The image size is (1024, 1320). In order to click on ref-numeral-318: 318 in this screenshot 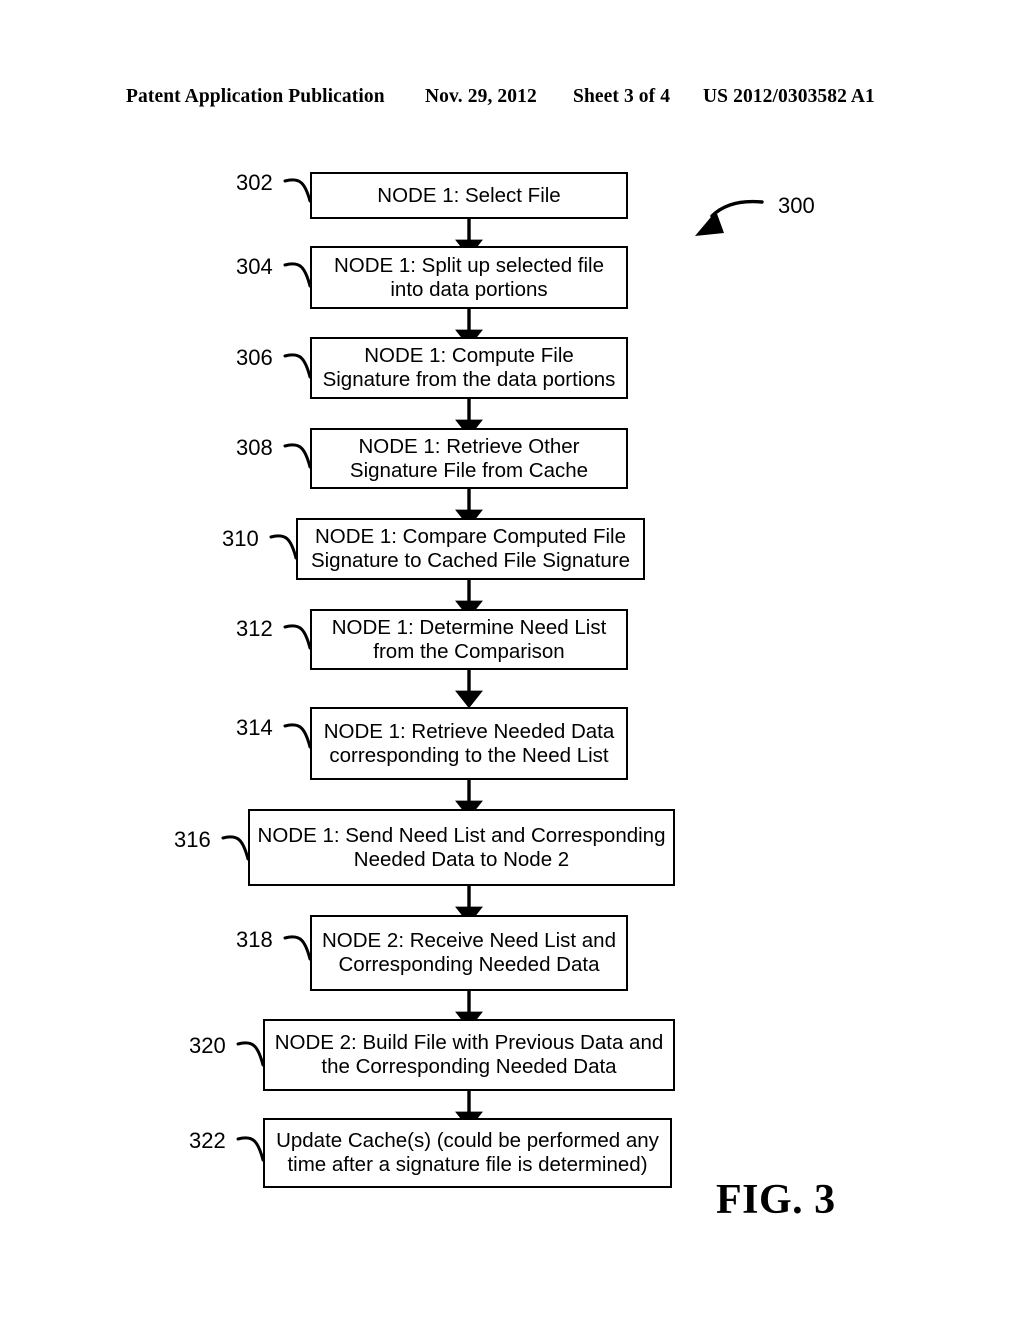, I will do `click(254, 939)`.